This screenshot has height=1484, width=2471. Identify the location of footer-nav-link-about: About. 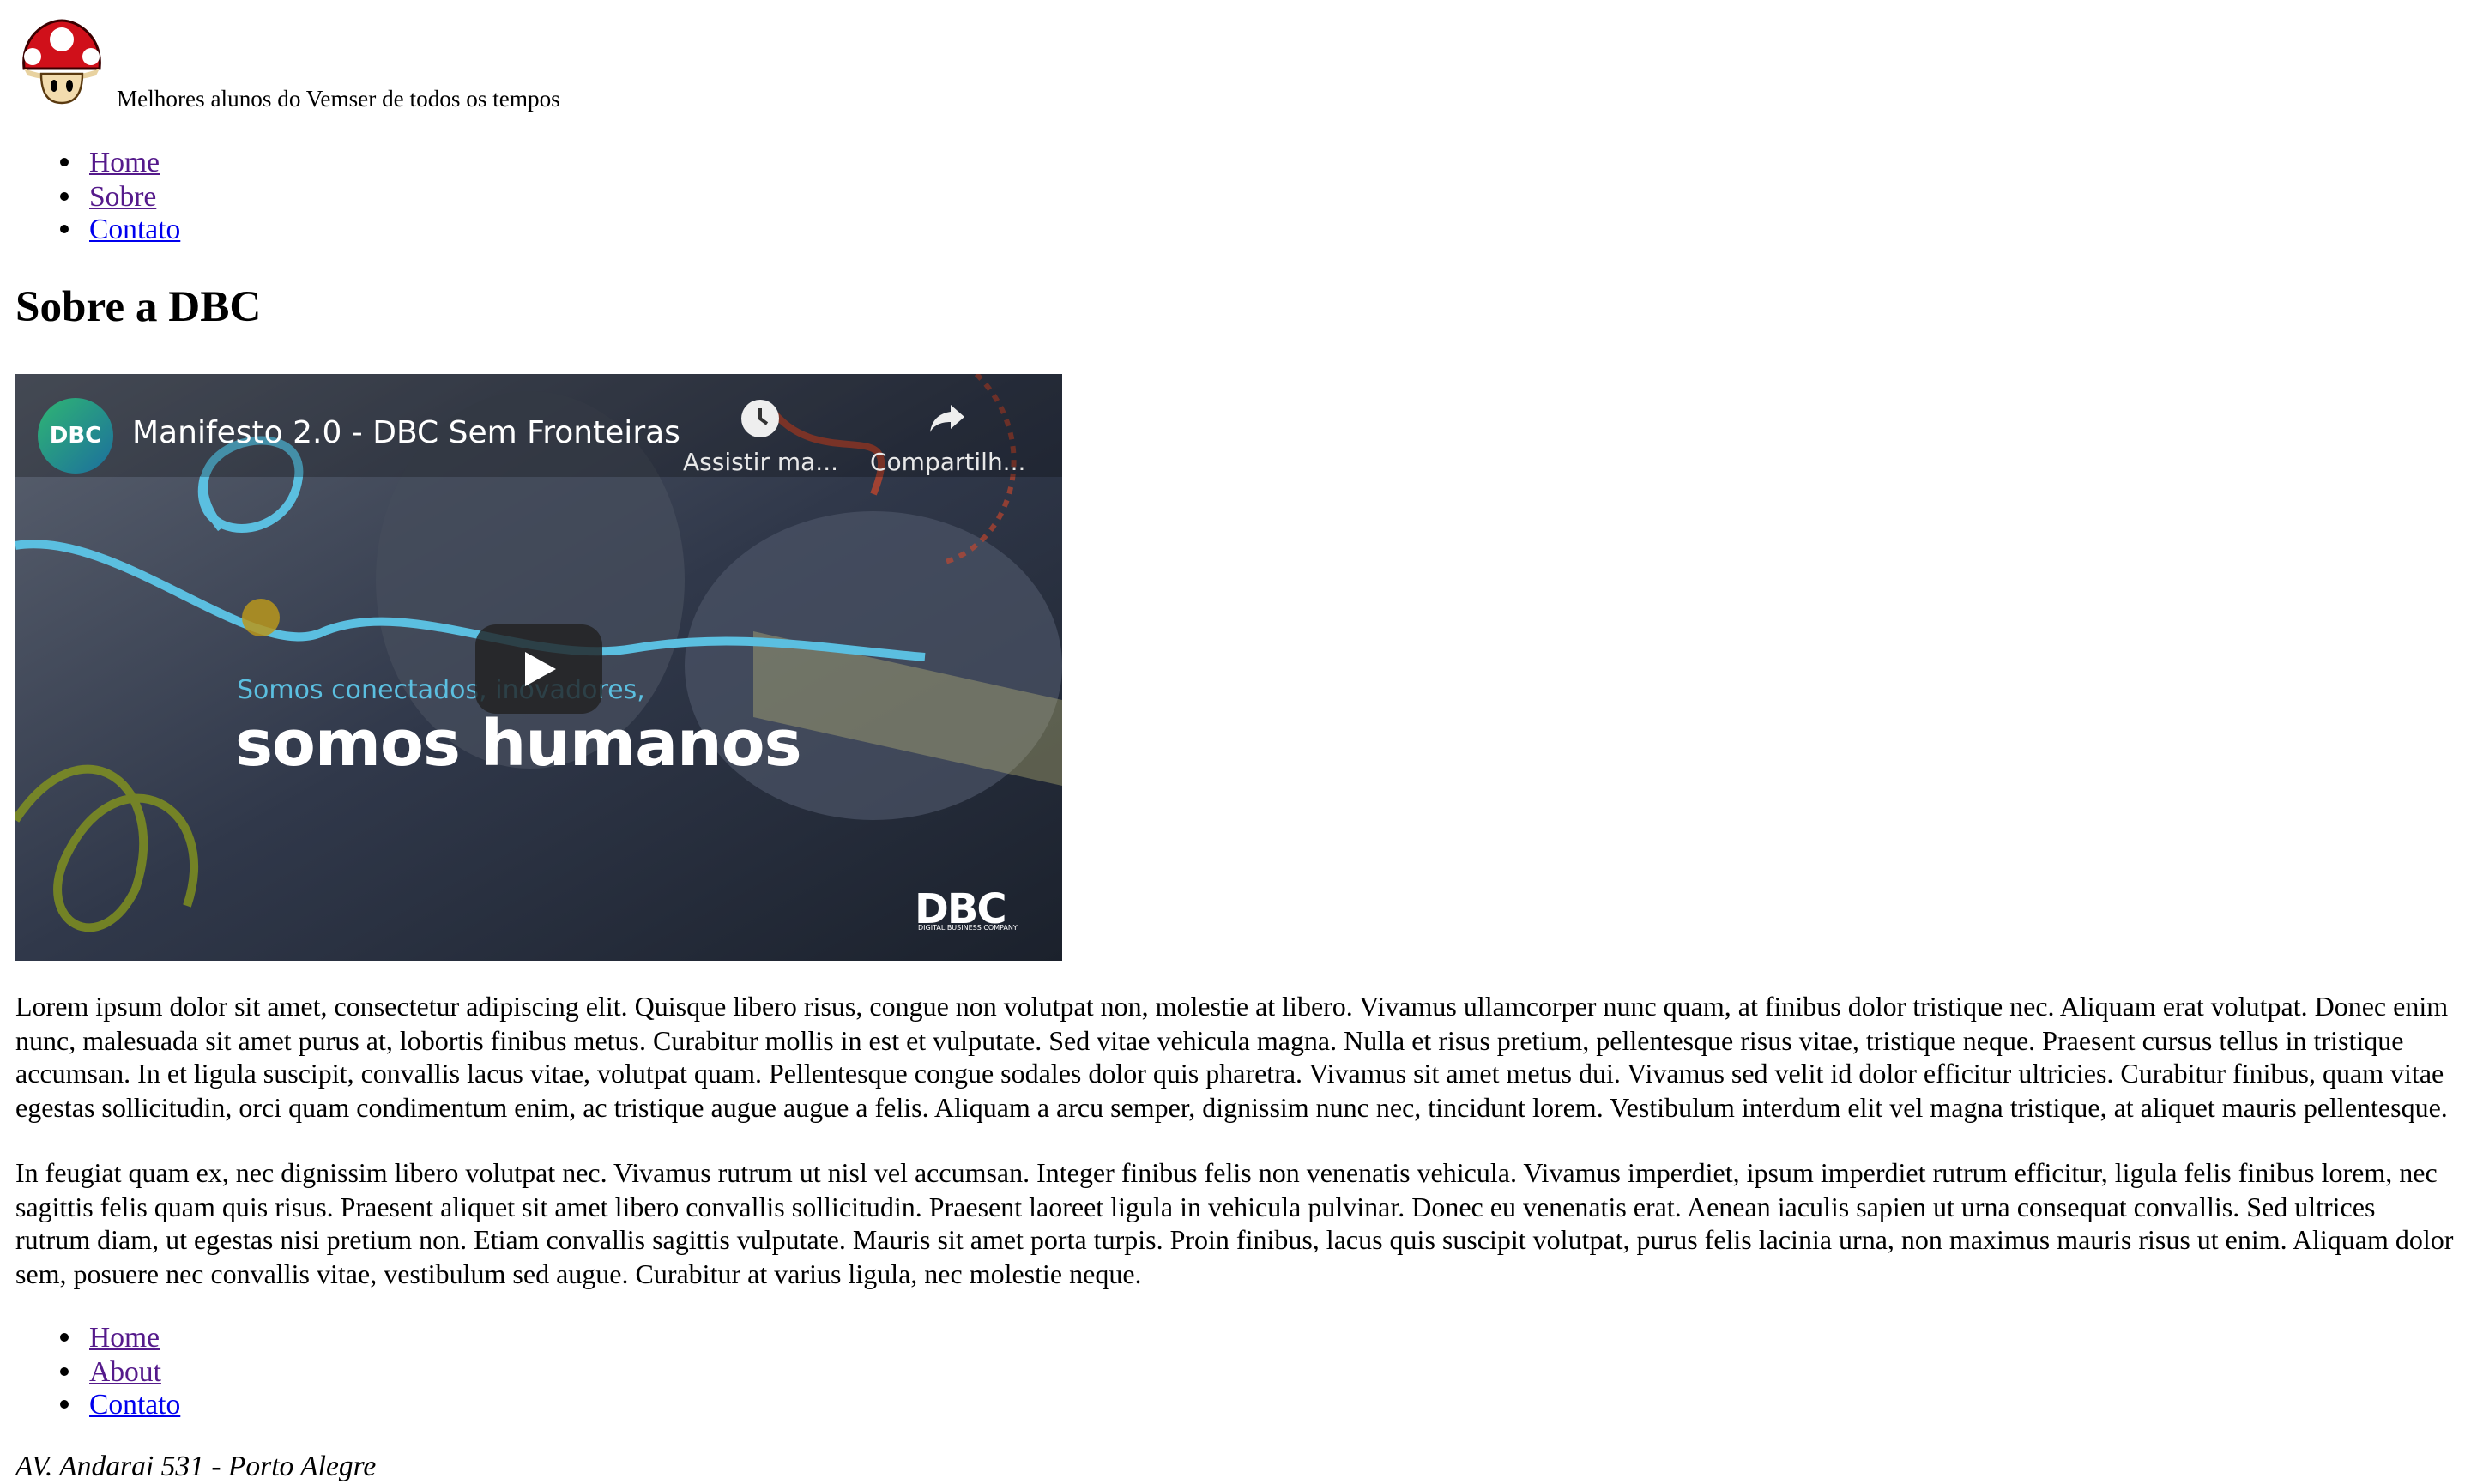
(125, 1370).